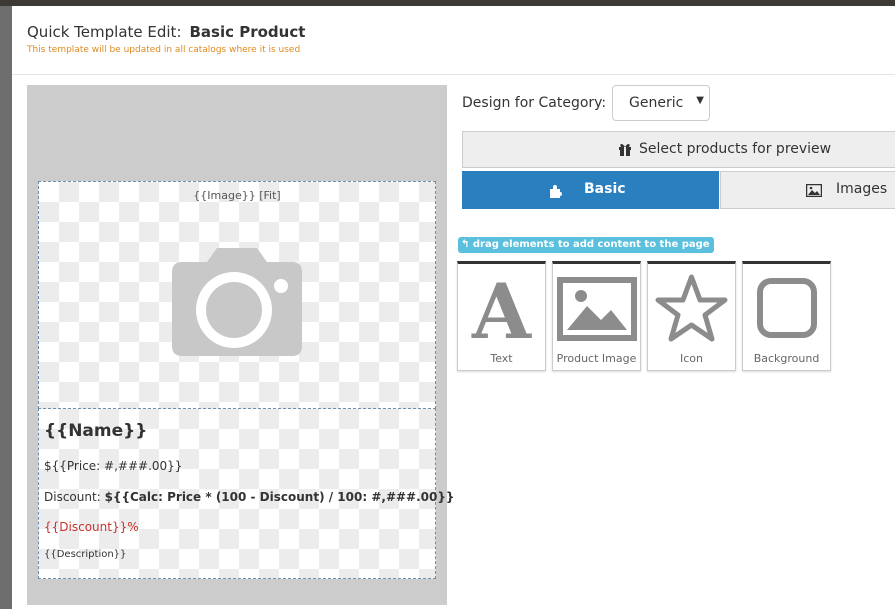 This screenshot has width=895, height=609. Describe the element at coordinates (85, 554) in the screenshot. I see `description-field: {{Description}}` at that location.